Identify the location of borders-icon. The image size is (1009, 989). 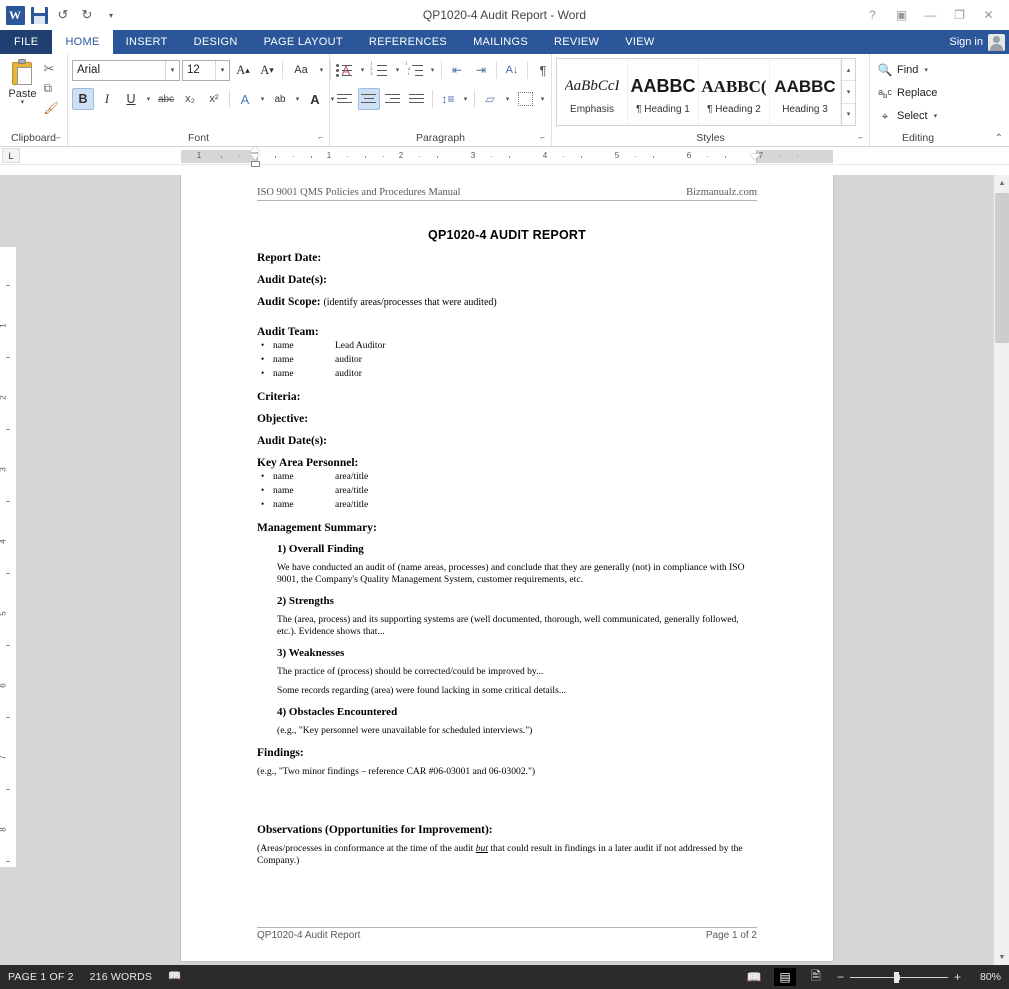
(525, 99).